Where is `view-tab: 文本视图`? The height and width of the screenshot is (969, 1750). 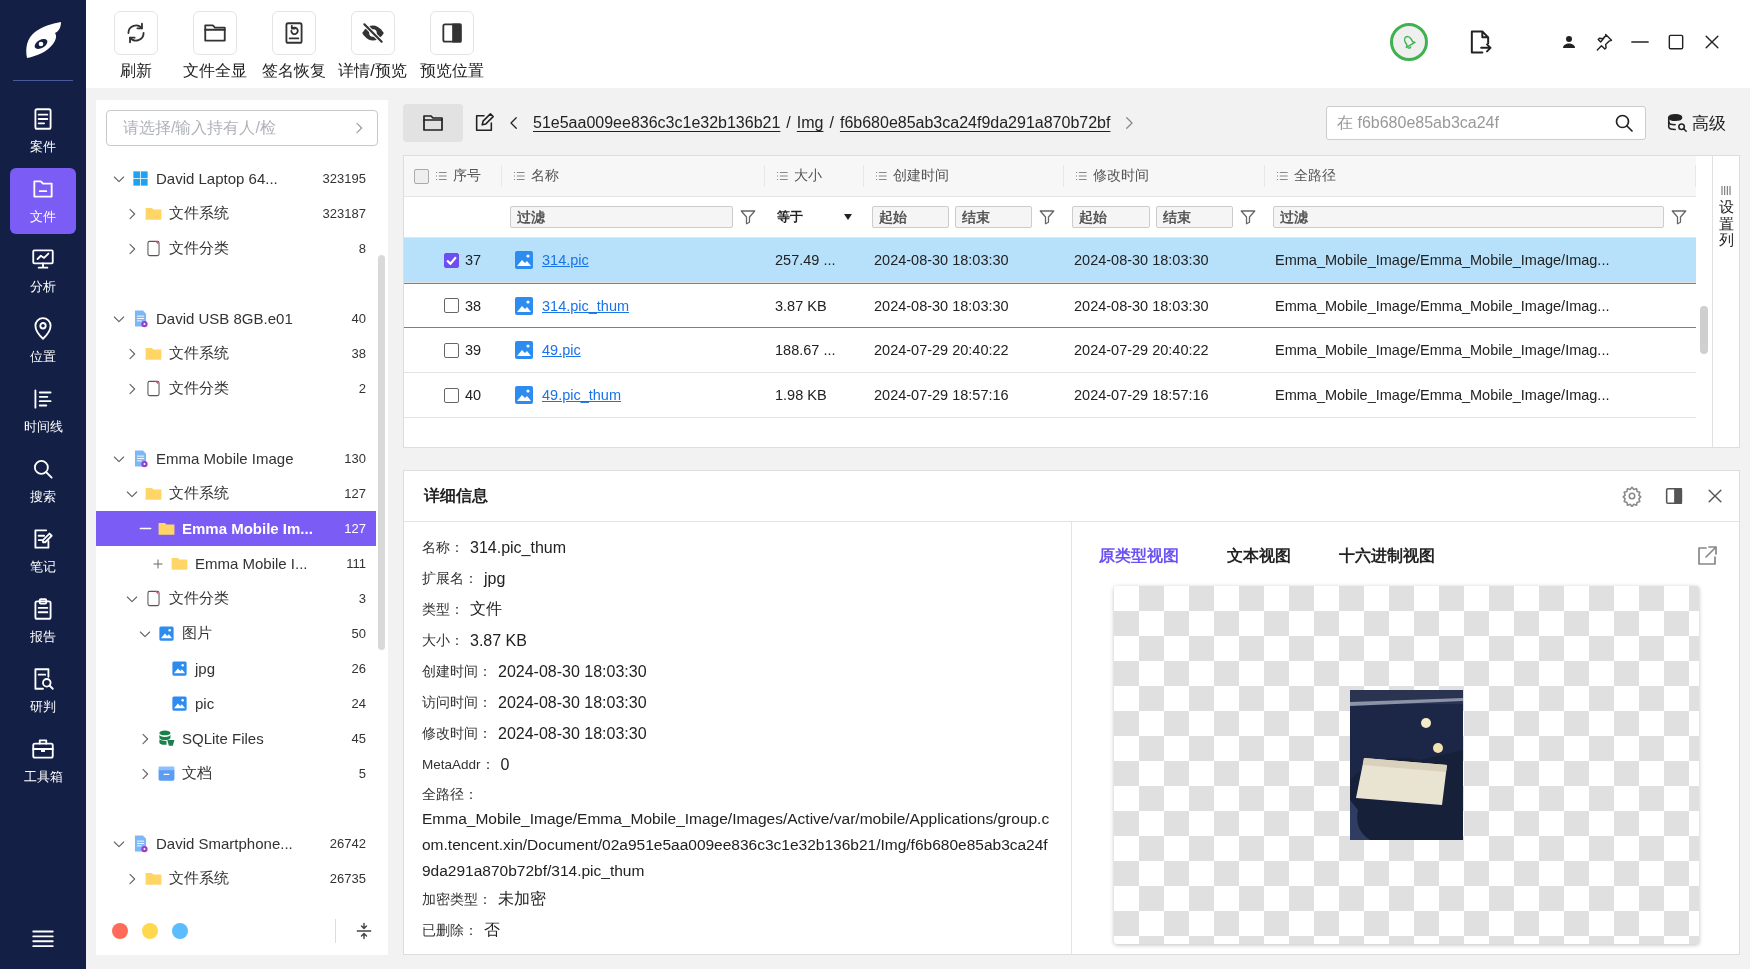 view-tab: 文本视图 is located at coordinates (1259, 556).